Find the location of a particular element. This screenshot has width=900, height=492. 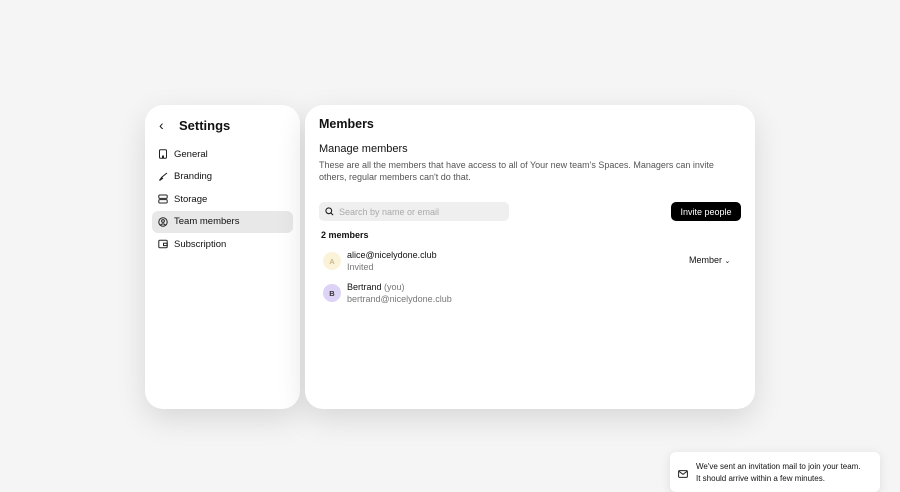

mail-icon is located at coordinates (683, 474).